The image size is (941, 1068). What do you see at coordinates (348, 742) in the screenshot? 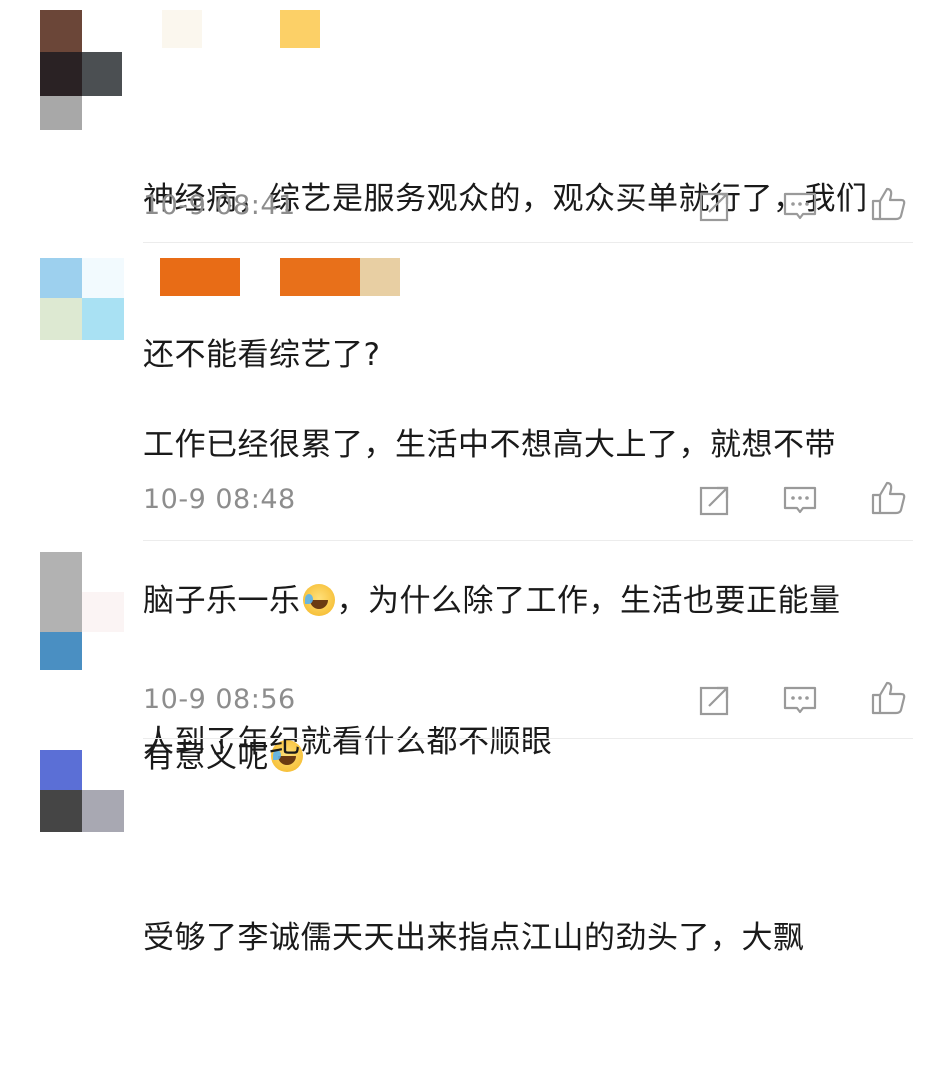
I see `comment-text-line: 人到了年纪就看什么都不顺眼` at bounding box center [348, 742].